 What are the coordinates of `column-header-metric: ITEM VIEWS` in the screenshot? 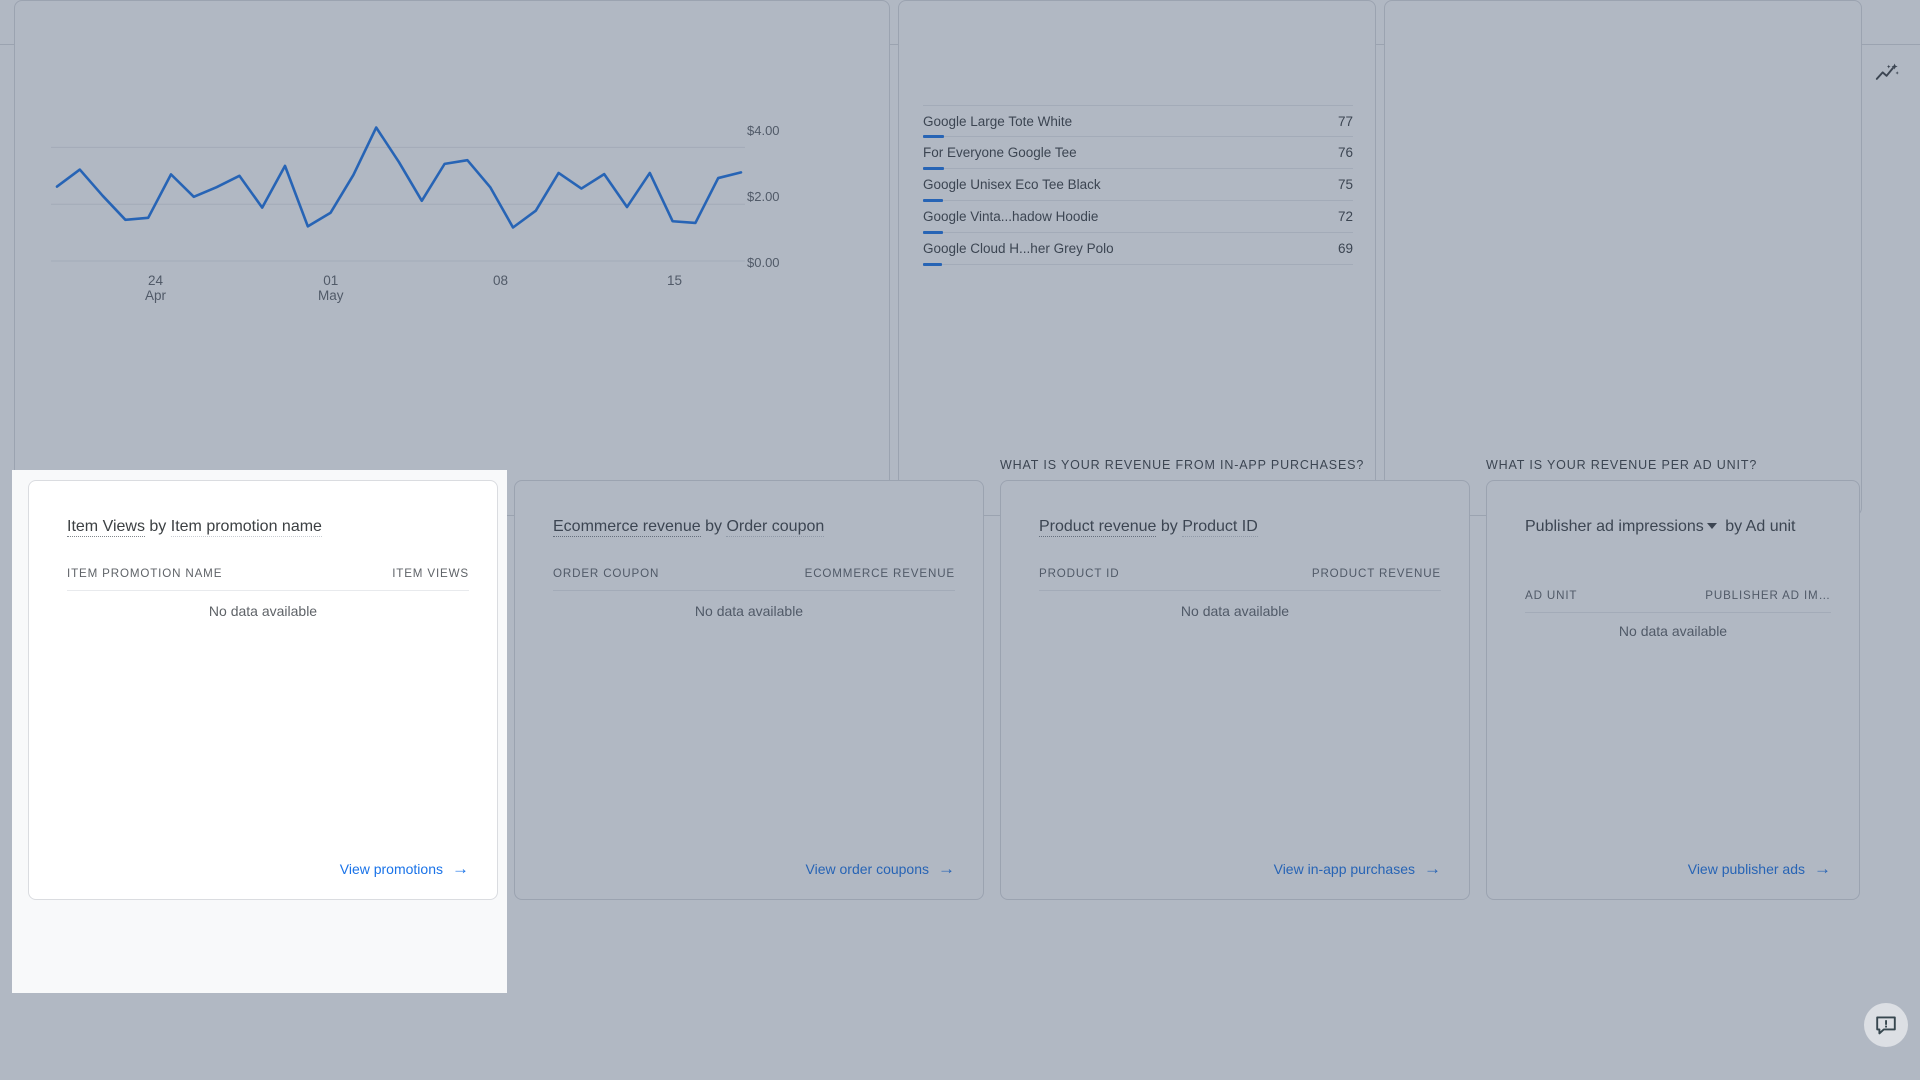 It's located at (430, 573).